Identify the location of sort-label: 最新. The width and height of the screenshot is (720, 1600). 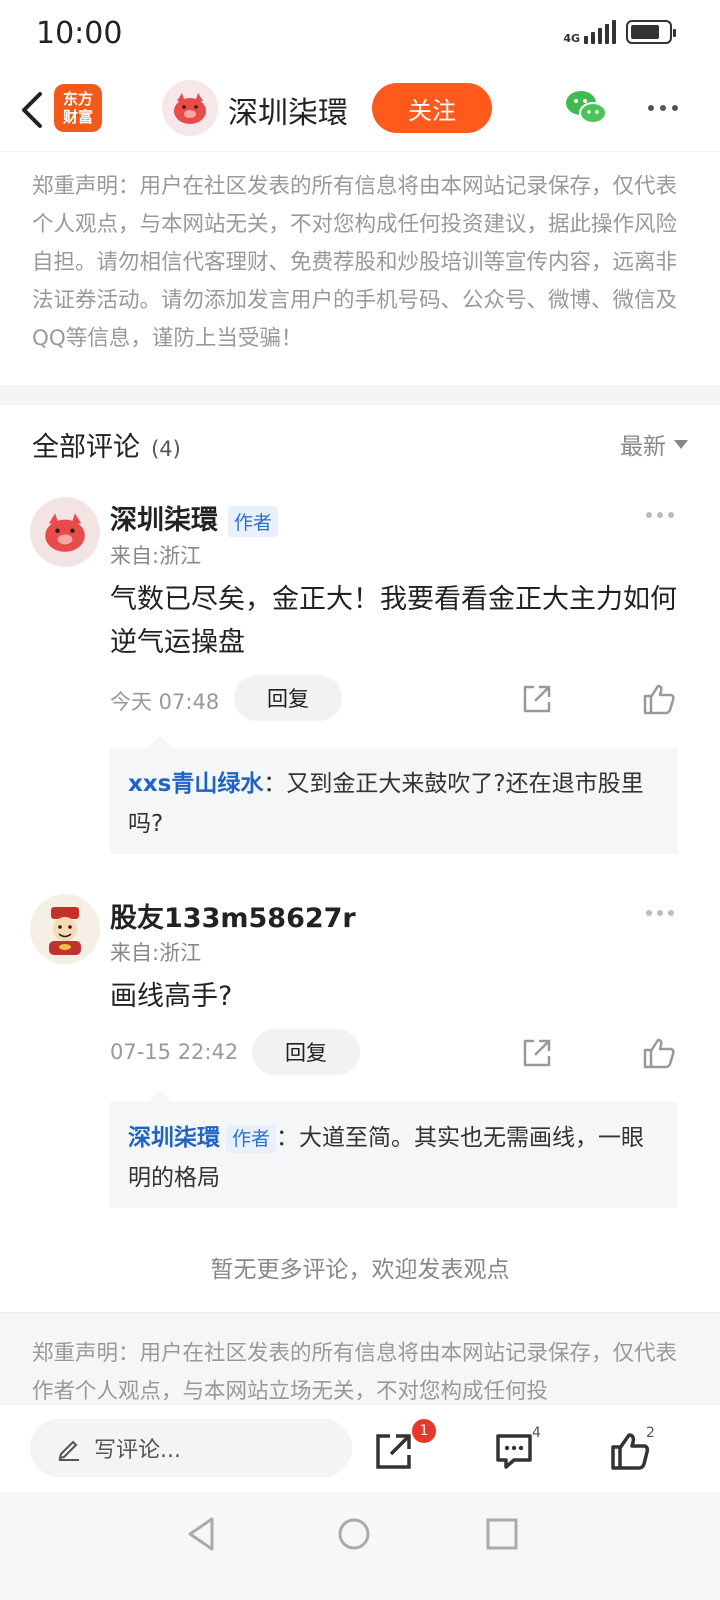
(643, 447).